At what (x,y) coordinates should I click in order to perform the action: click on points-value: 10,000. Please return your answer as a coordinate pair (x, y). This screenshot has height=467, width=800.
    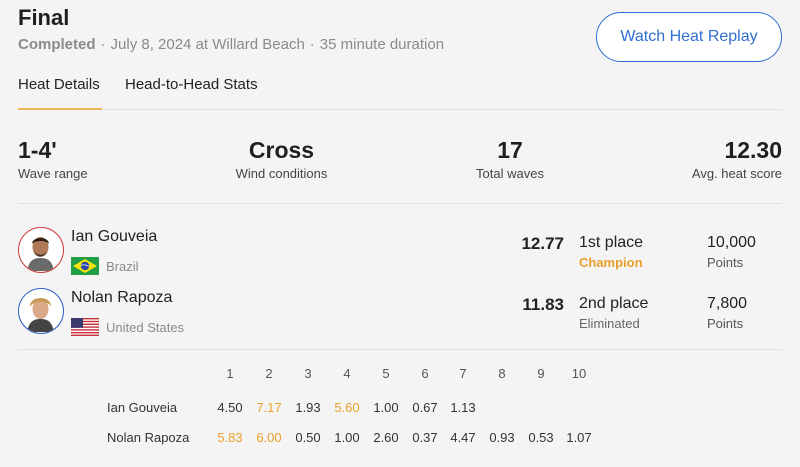
    Looking at the image, I should click on (731, 242).